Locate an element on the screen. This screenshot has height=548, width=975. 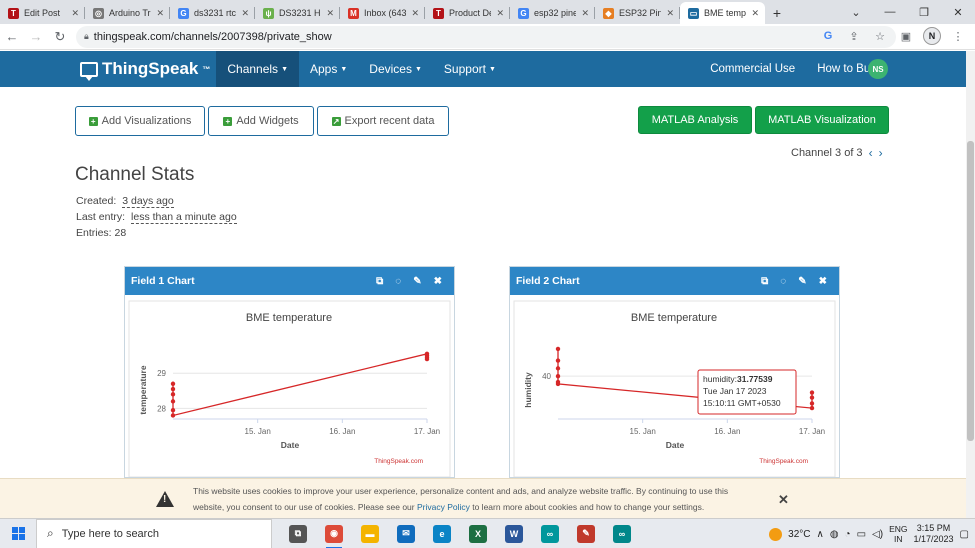
export-icon: ↗ is located at coordinates (336, 121).